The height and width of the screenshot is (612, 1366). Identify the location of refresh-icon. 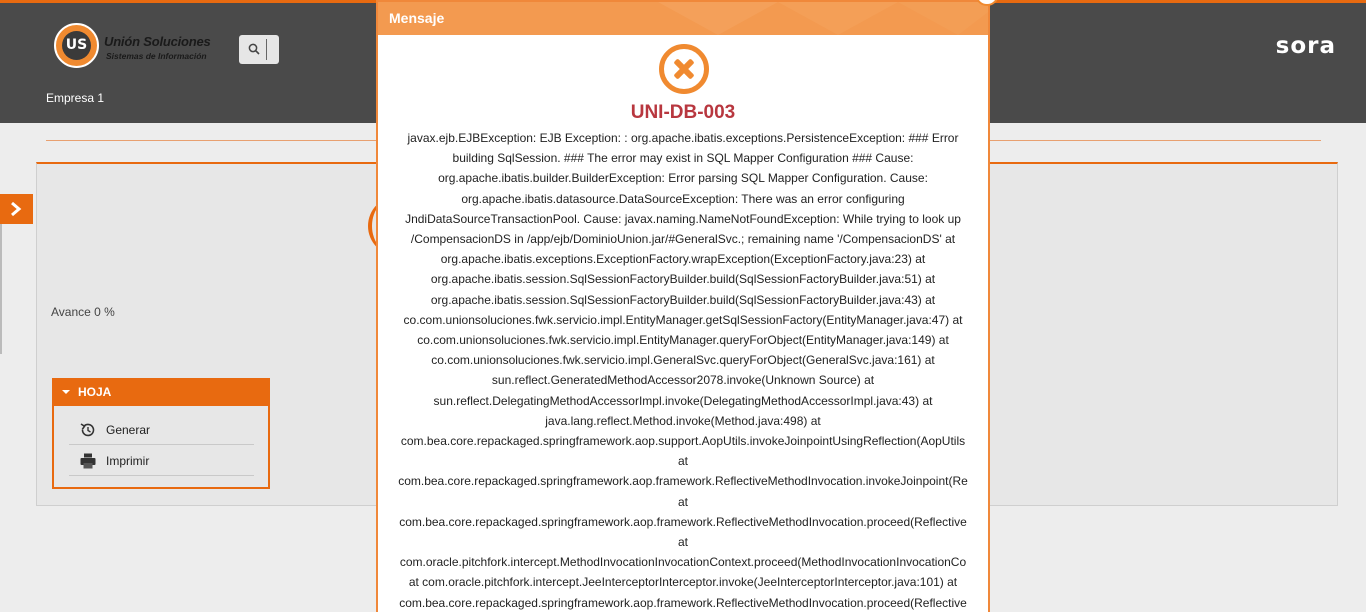
(87, 430).